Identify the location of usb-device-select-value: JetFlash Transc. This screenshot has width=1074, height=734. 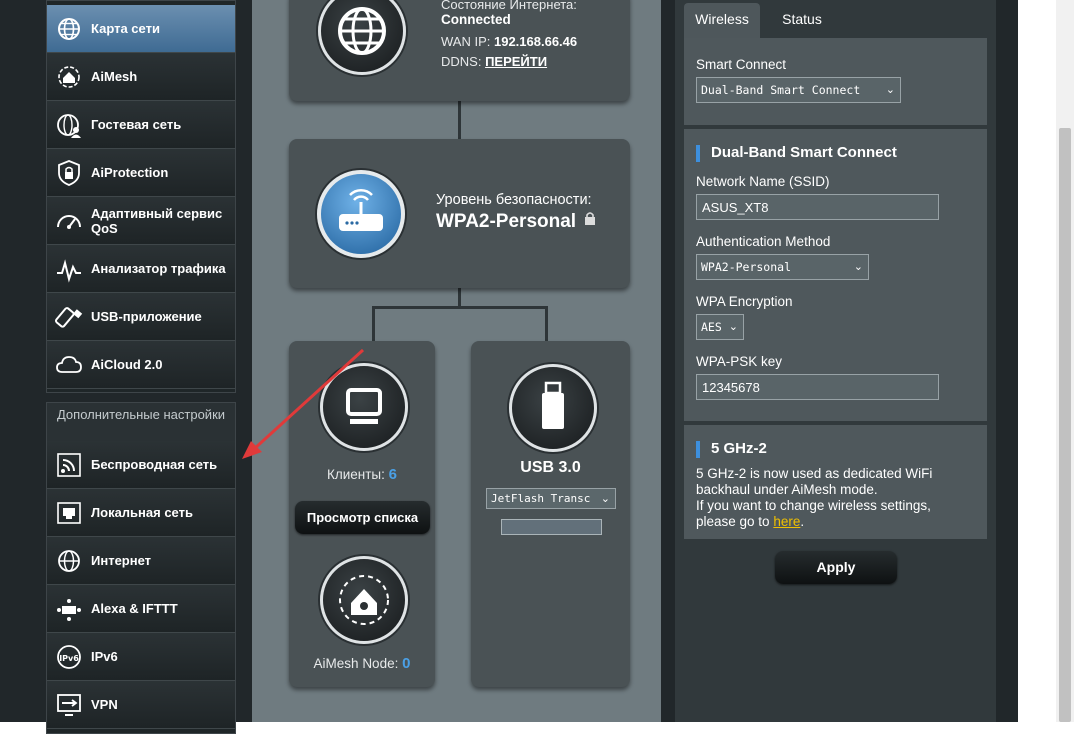
(541, 498).